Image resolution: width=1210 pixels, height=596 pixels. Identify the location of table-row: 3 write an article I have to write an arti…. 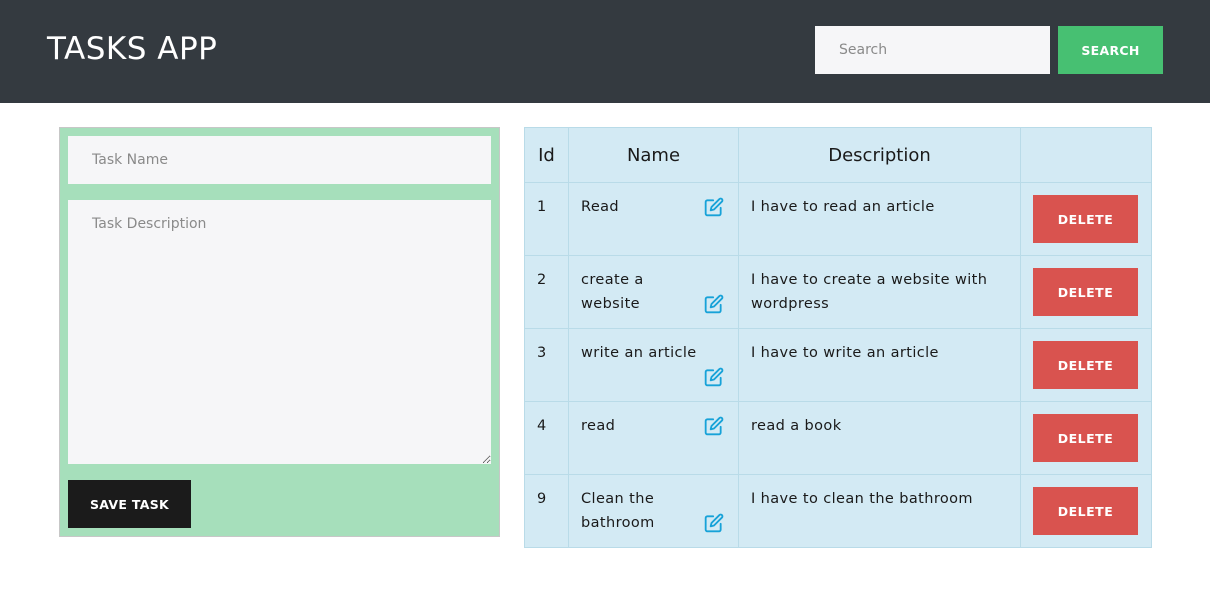
(838, 365).